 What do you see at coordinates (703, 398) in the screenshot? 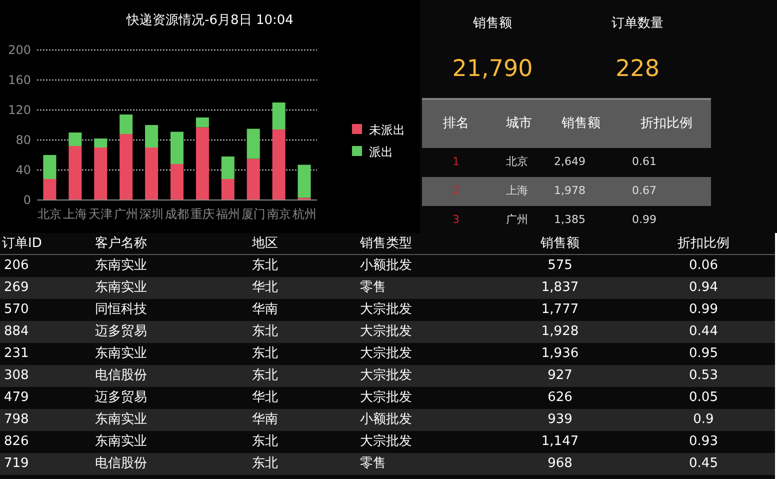
I see `table-cell-text: 0.05` at bounding box center [703, 398].